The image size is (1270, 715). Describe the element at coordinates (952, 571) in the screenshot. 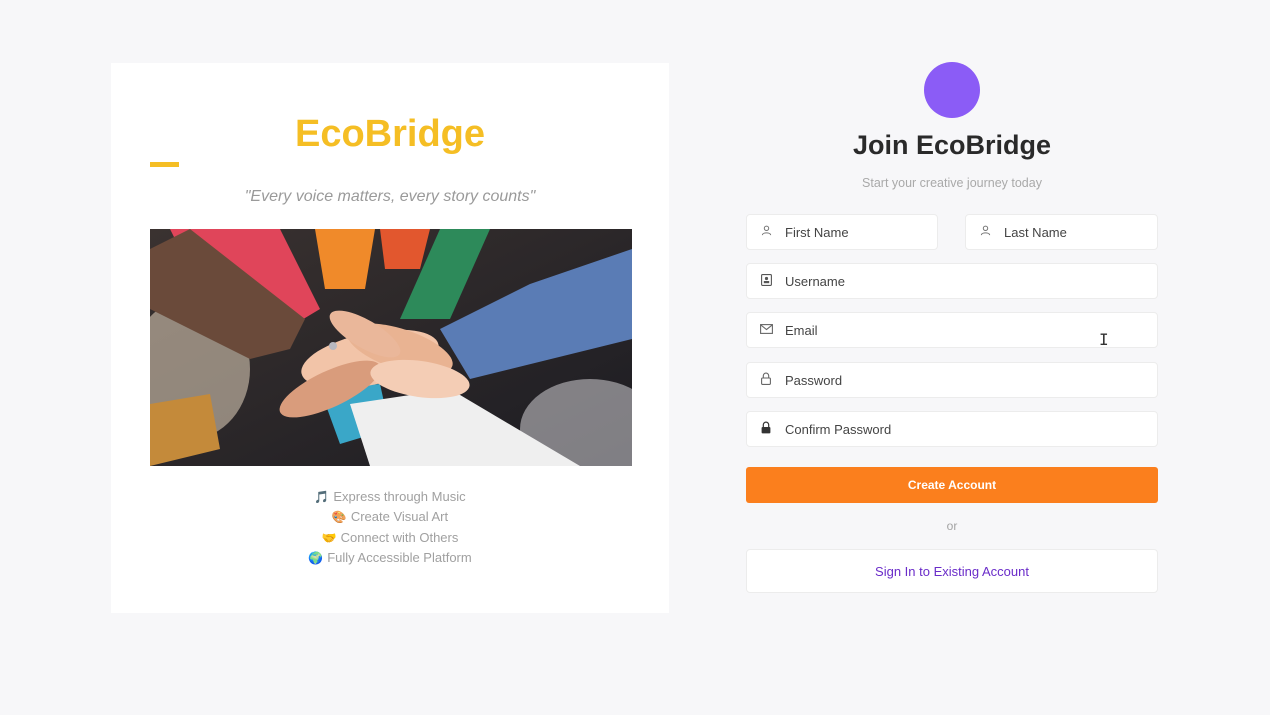

I see `sign-in-button: Sign In to Existing Account` at that location.